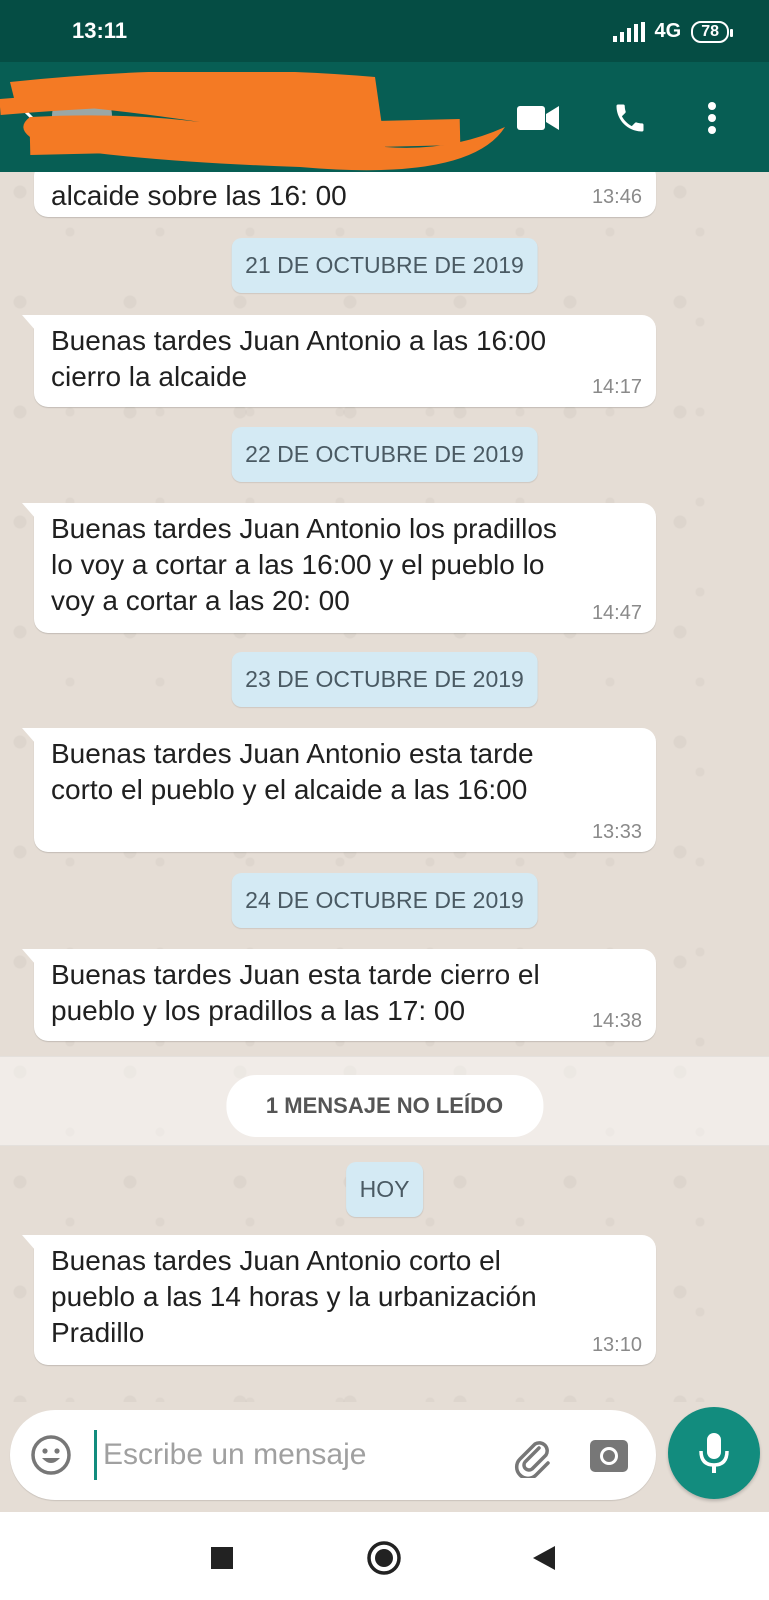 The width and height of the screenshot is (769, 1600). Describe the element at coordinates (628, 31) in the screenshot. I see `signal-icon` at that location.